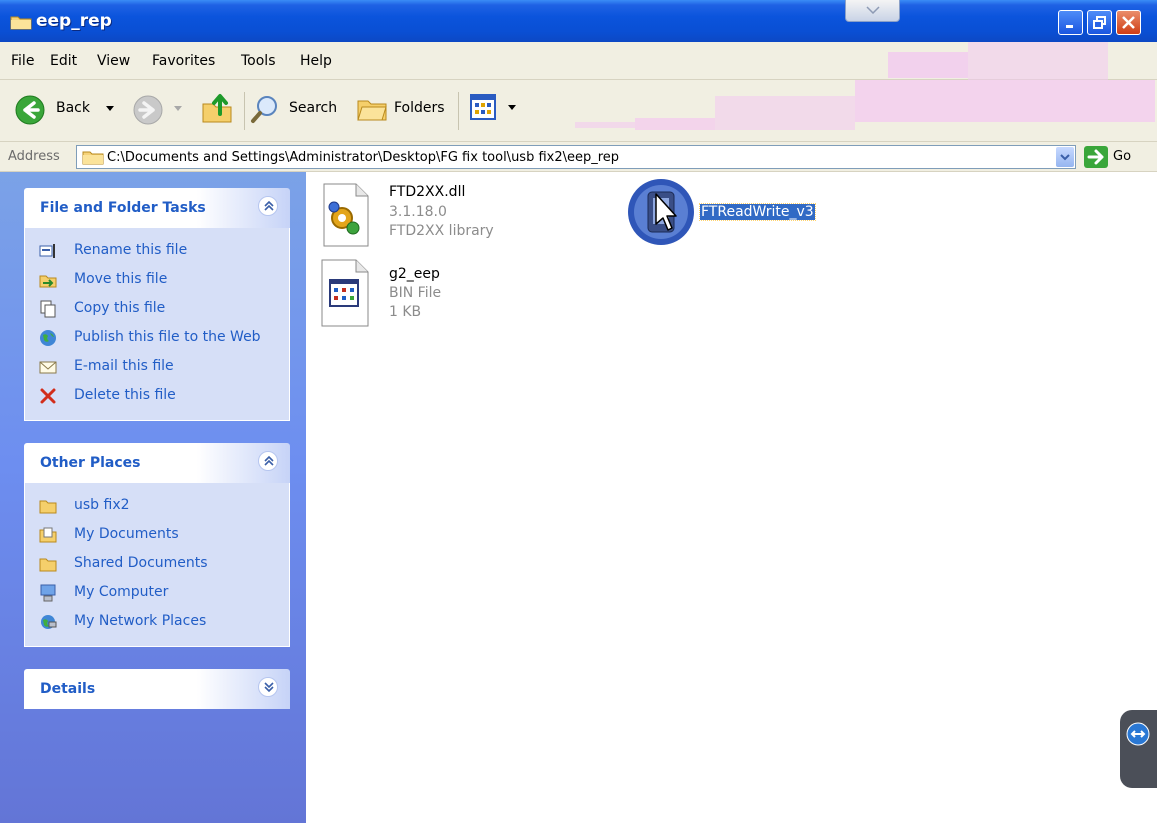 This screenshot has width=1157, height=823. Describe the element at coordinates (126, 534) in the screenshot. I see `place-label: My Documents` at that location.